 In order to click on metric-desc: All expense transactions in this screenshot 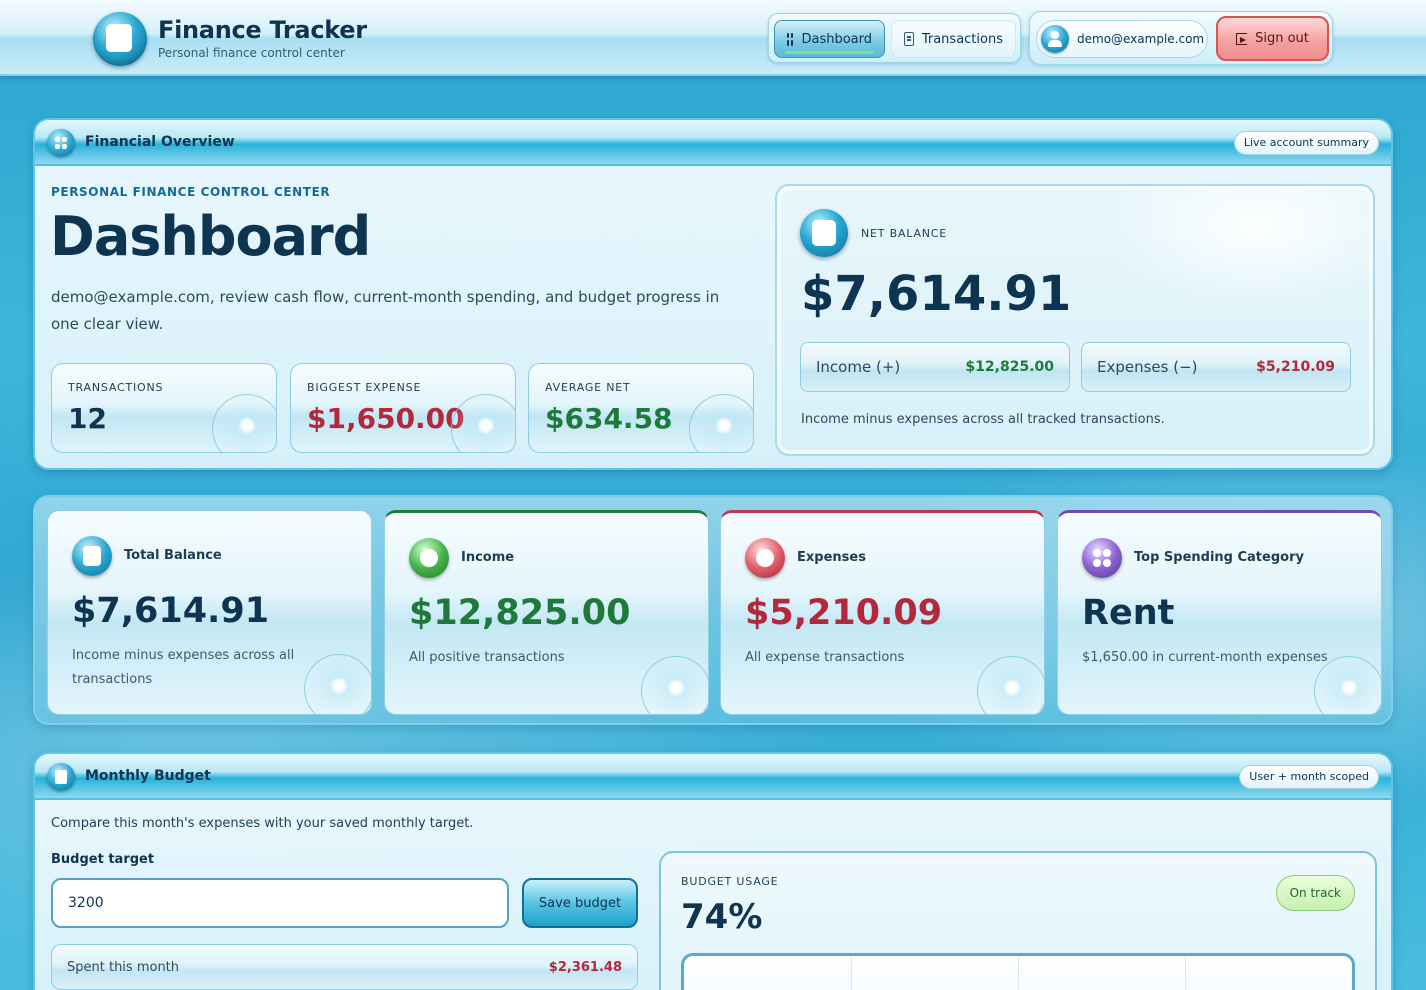, I will do `click(825, 657)`.